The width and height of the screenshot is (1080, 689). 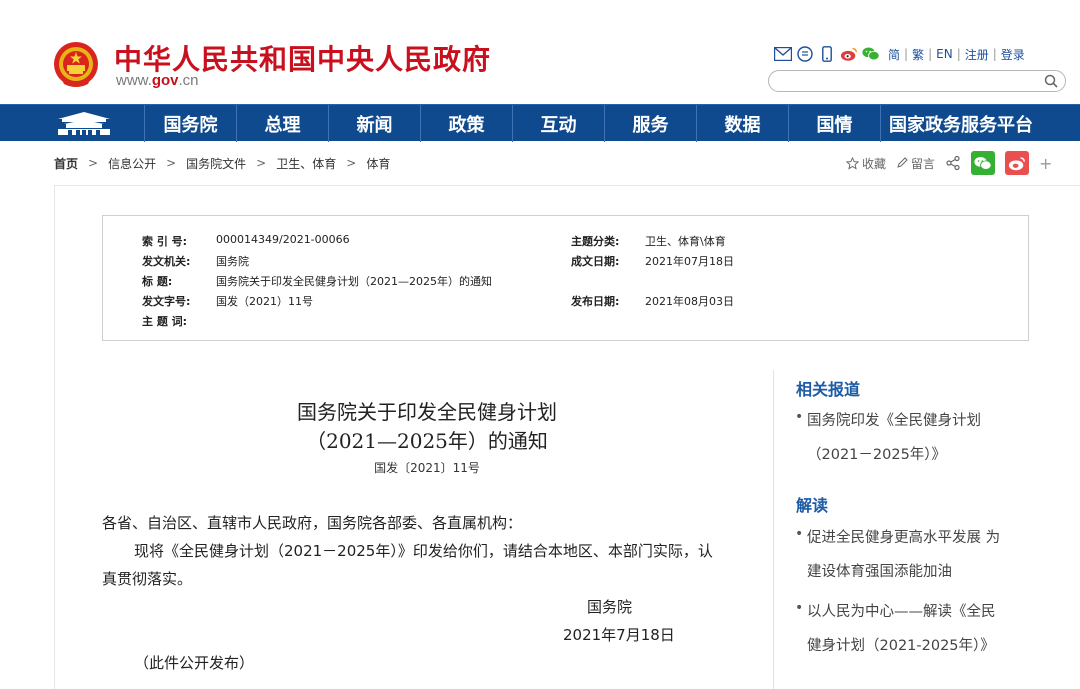 I want to click on nav-item-national-info: 国情, so click(x=834, y=123).